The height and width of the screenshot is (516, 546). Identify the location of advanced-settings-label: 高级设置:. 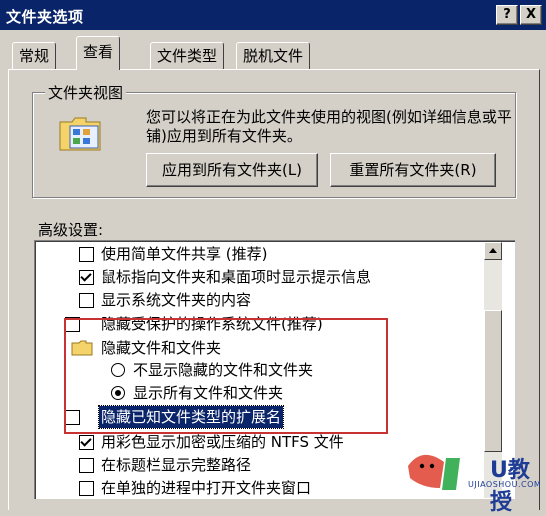
(71, 230).